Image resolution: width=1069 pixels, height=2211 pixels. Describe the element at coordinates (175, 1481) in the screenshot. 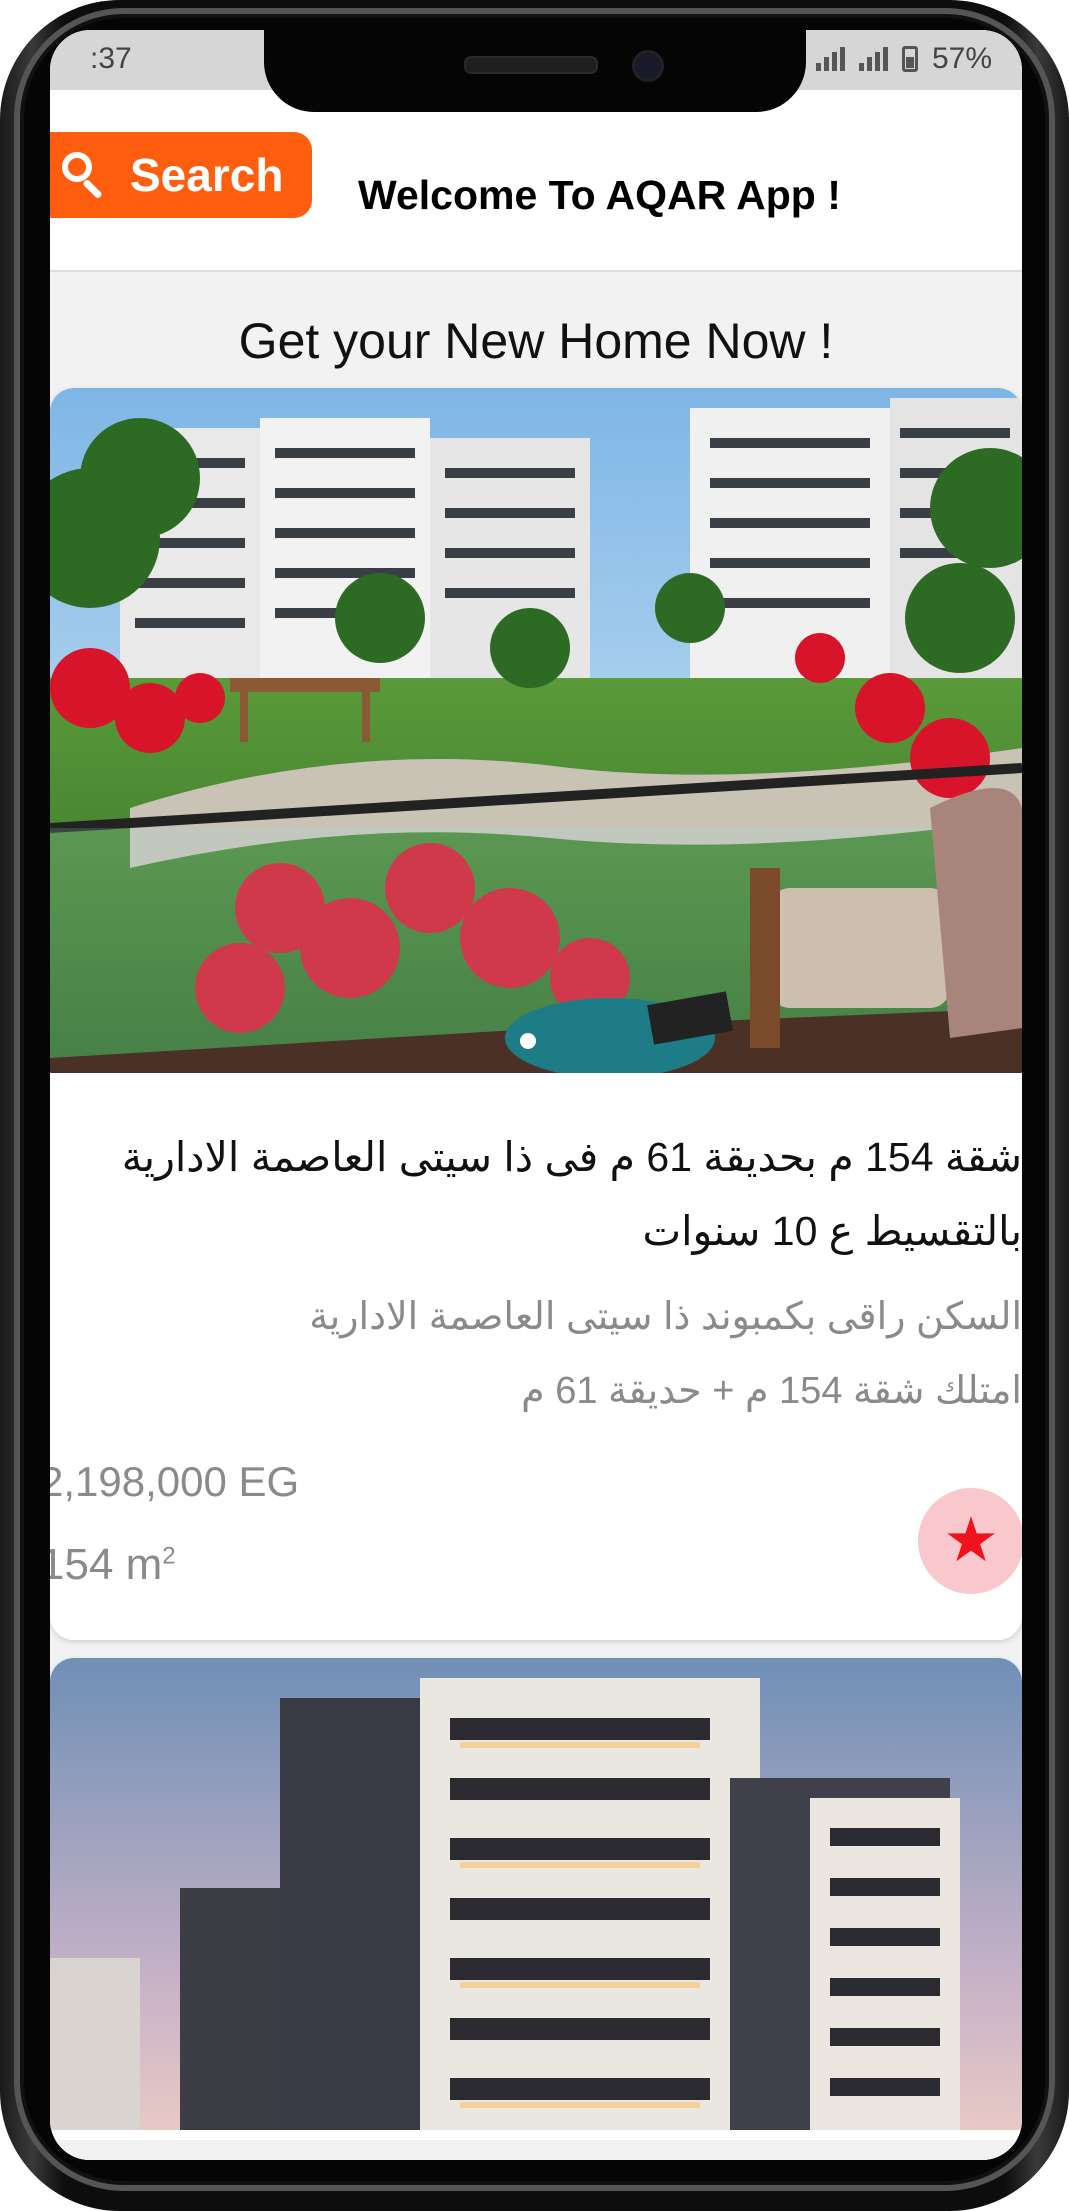

I see `listing-price: 2,198,000 EG` at that location.